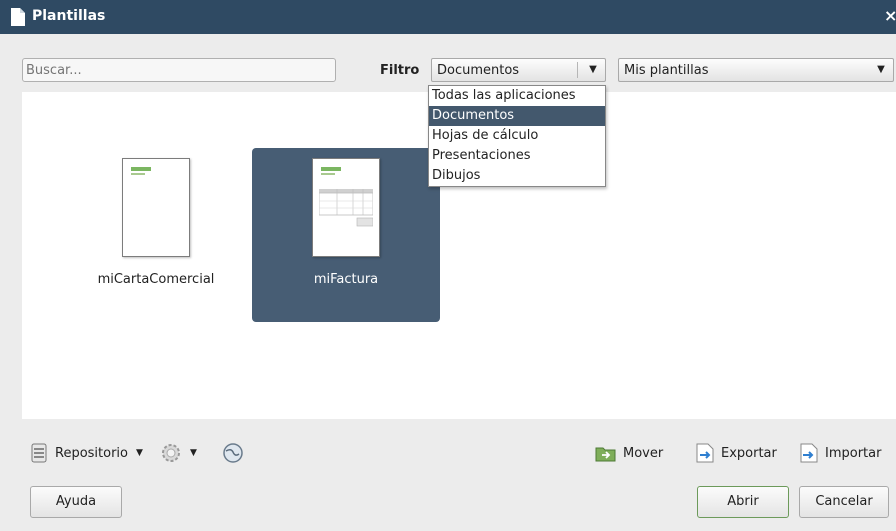 This screenshot has height=531, width=896. What do you see at coordinates (18, 17) in the screenshot?
I see `document-icon` at bounding box center [18, 17].